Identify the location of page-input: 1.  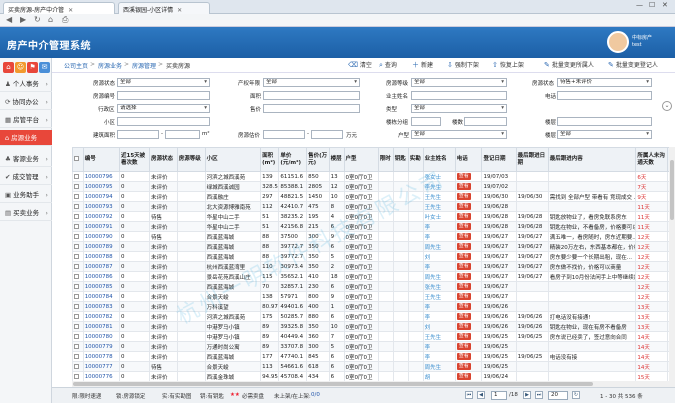
(499, 395).